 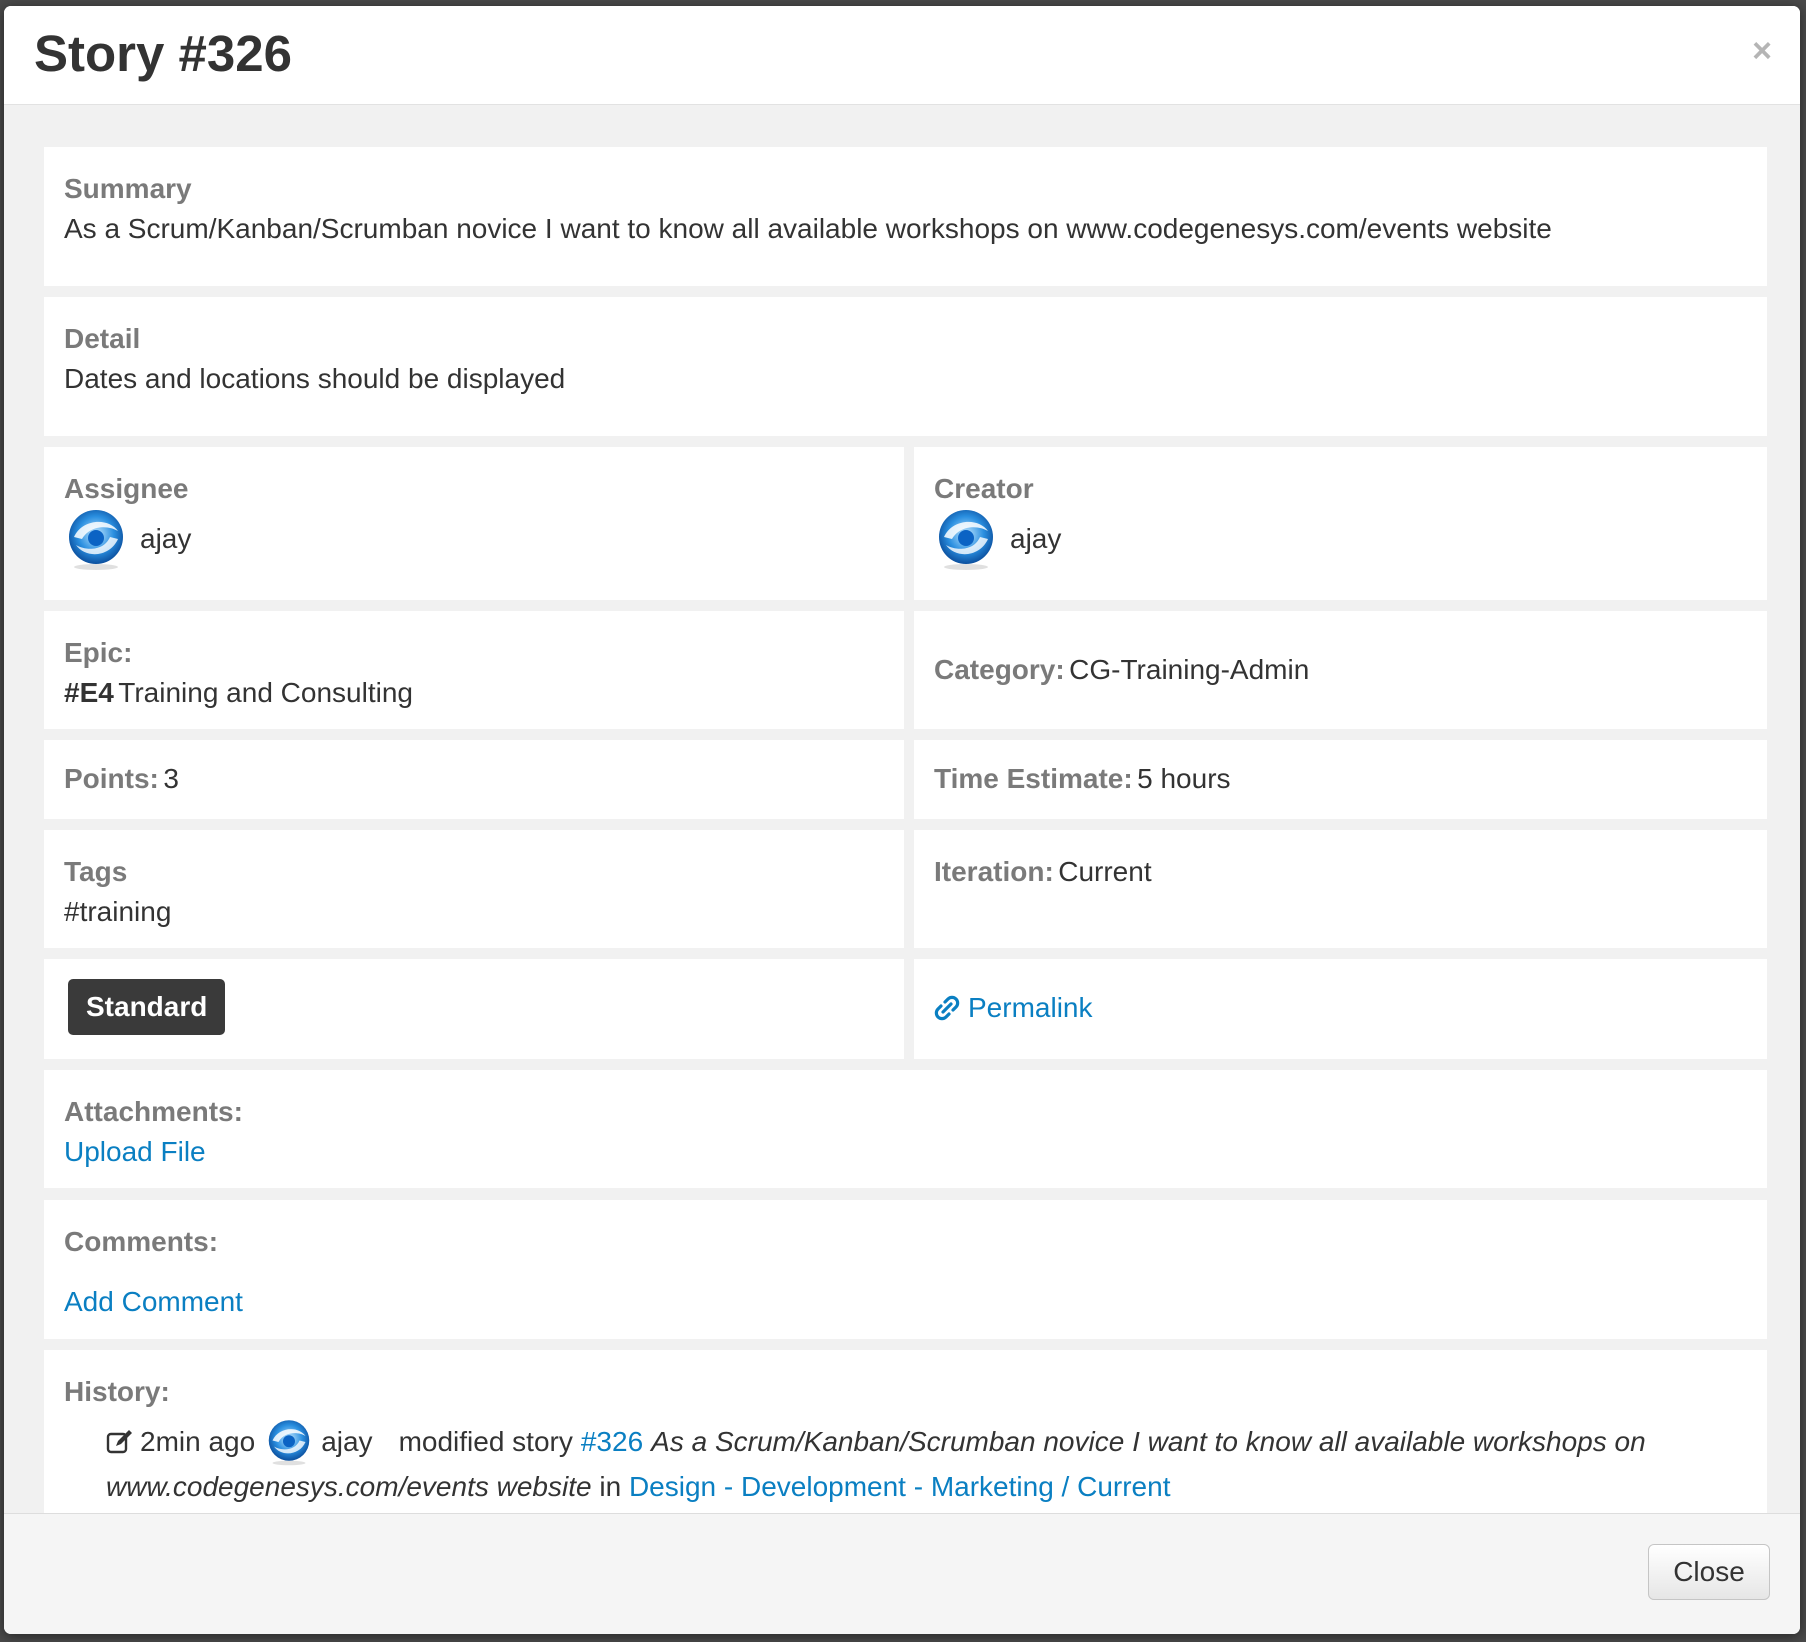 What do you see at coordinates (135, 1151) in the screenshot?
I see `upload-file-link: Upload File` at bounding box center [135, 1151].